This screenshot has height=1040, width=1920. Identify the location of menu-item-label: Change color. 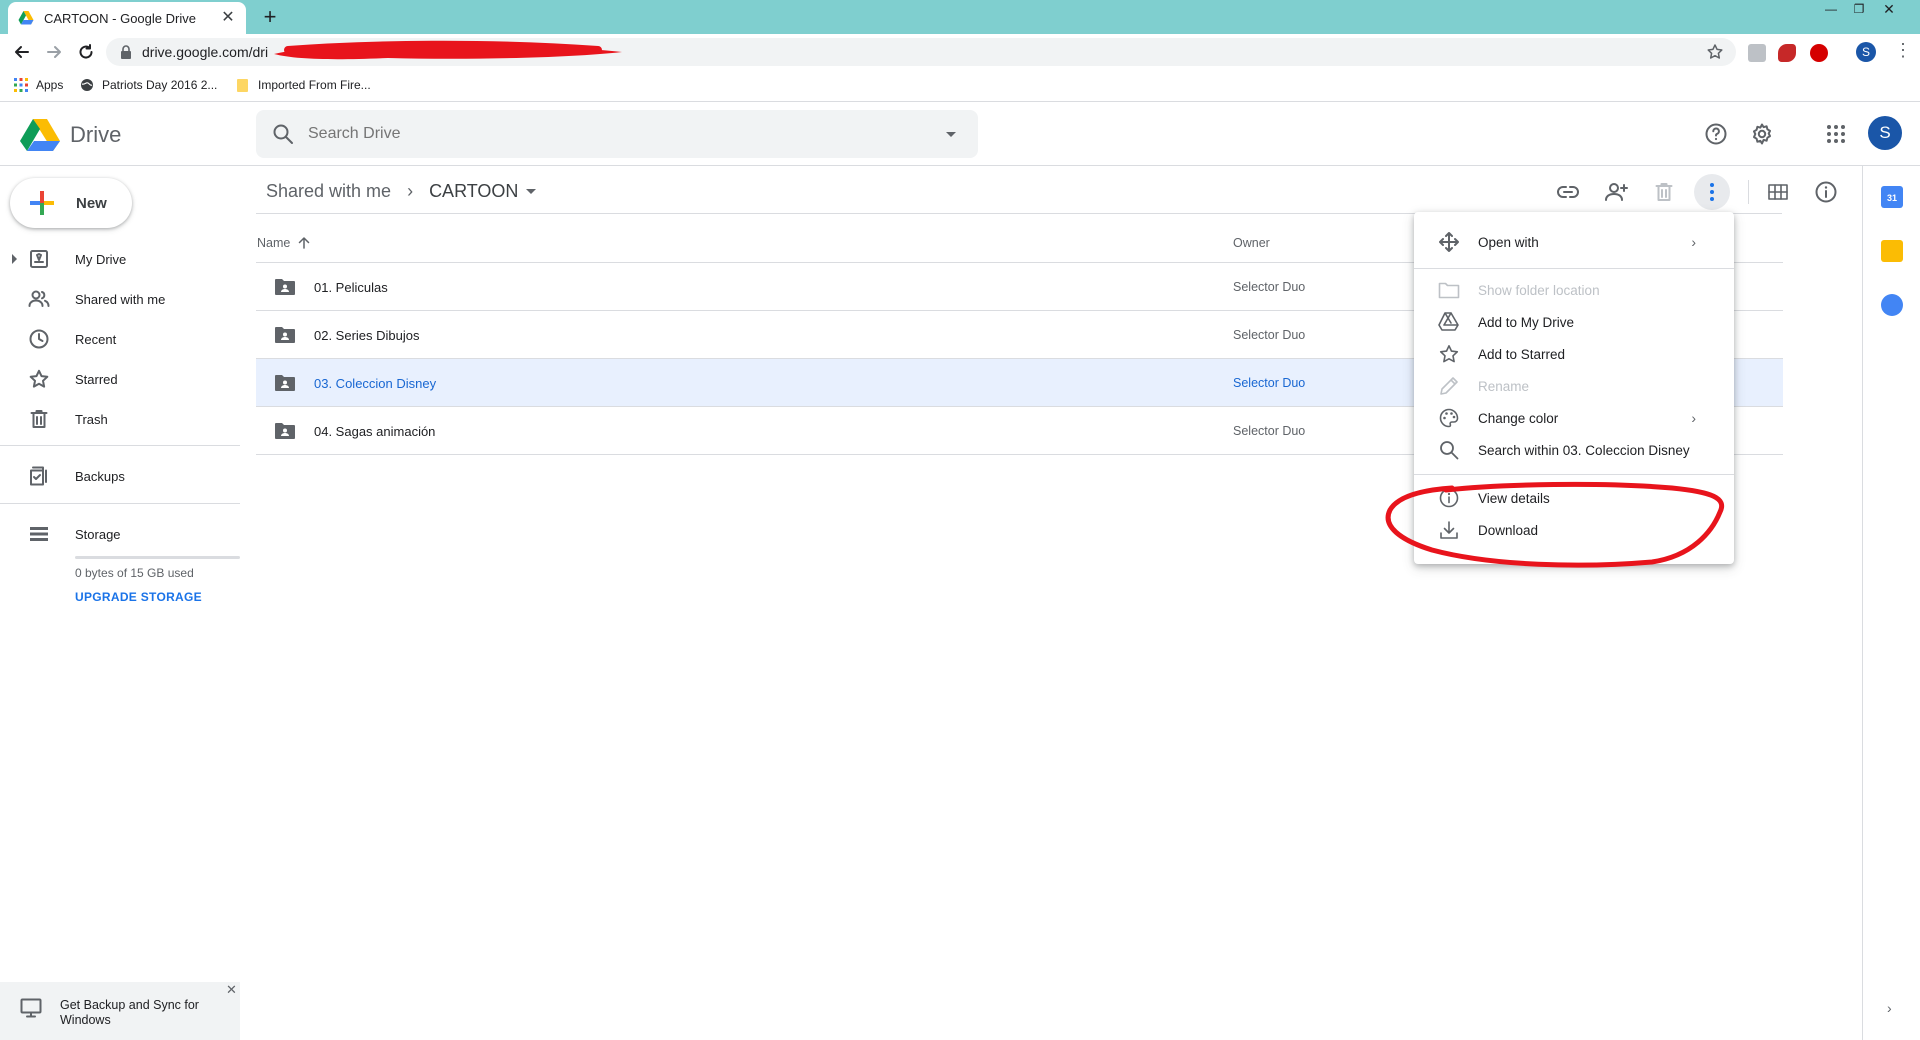
(1518, 418).